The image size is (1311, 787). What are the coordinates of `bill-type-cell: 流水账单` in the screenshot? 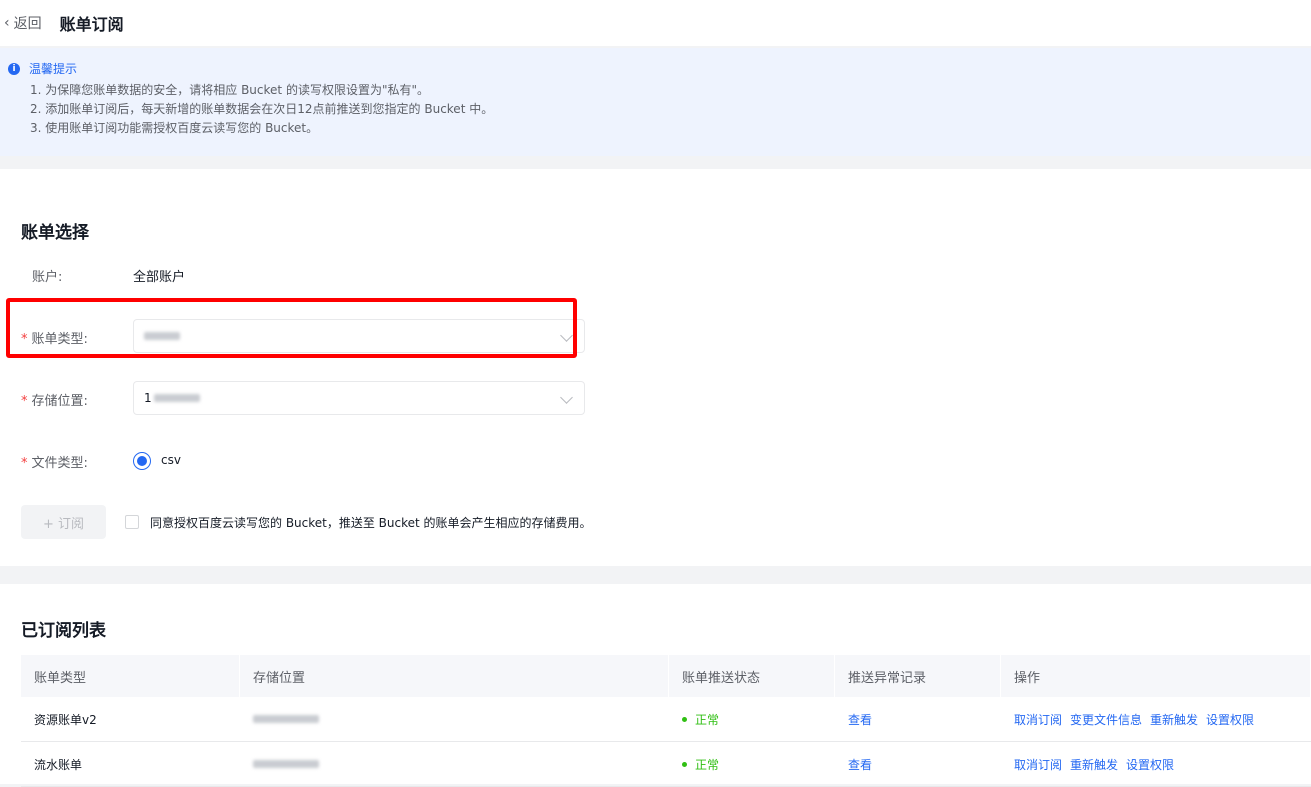 It's located at (58, 764).